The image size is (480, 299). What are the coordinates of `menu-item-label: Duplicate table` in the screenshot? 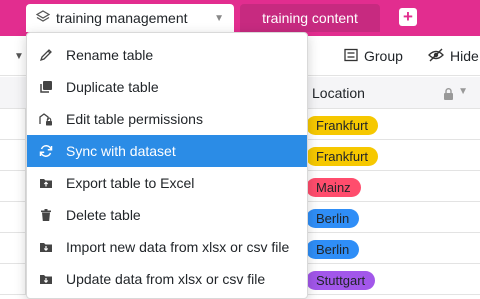 It's located at (112, 87).